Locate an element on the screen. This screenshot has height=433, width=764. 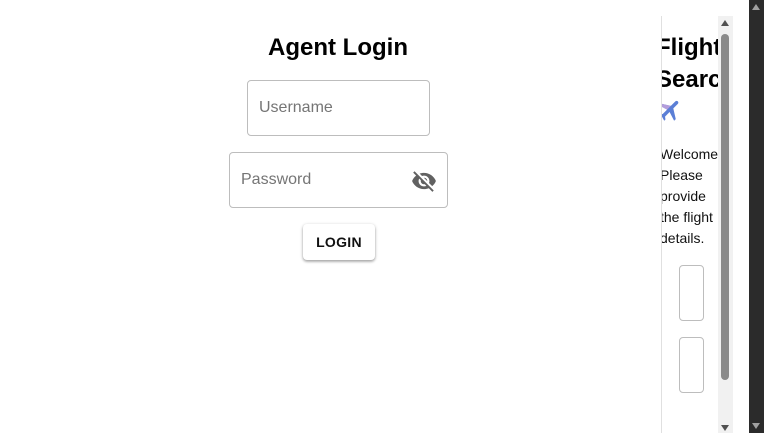
password-field is located at coordinates (338, 180).